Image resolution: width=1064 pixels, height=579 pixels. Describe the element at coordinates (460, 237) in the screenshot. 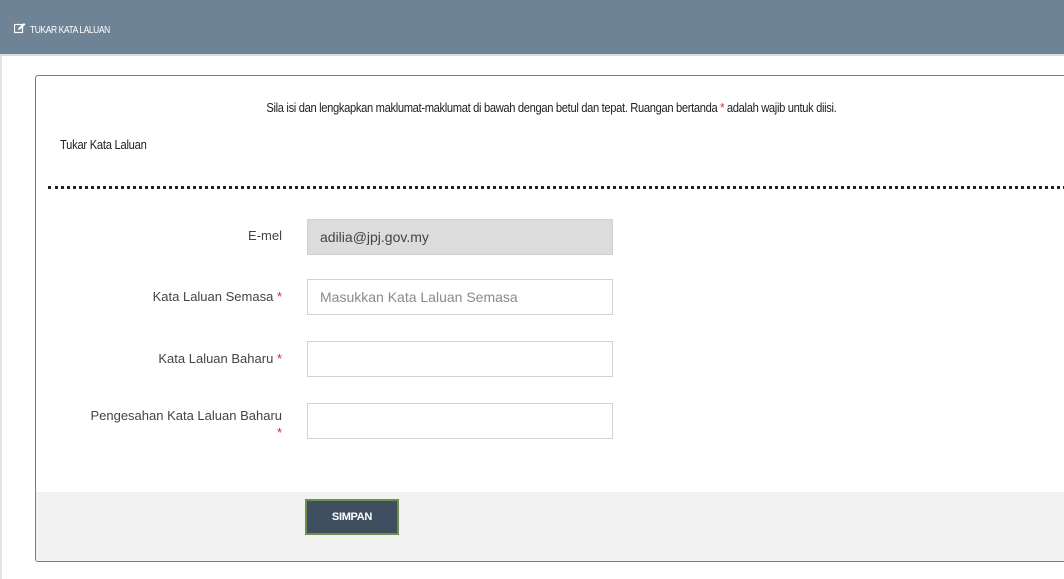

I see `email-field: adilia@jpj.gov.my` at that location.